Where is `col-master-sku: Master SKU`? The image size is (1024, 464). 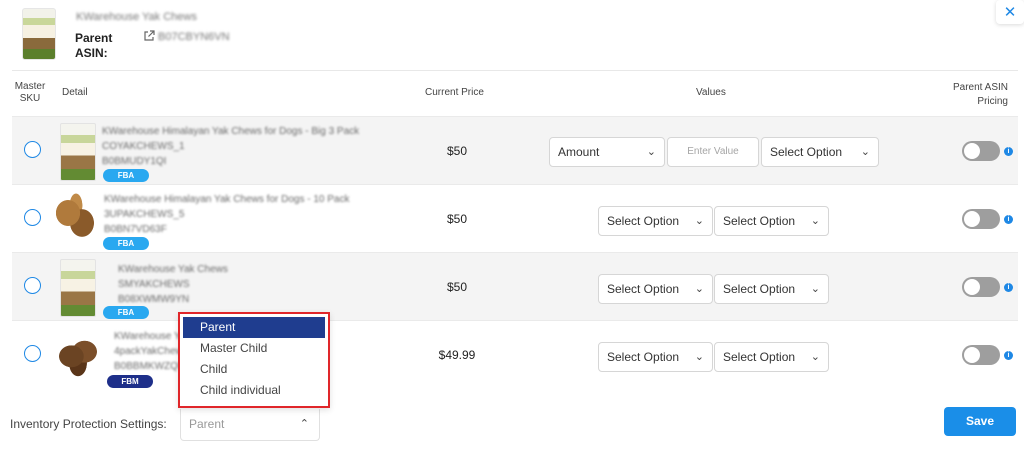 col-master-sku: Master SKU is located at coordinates (30, 92).